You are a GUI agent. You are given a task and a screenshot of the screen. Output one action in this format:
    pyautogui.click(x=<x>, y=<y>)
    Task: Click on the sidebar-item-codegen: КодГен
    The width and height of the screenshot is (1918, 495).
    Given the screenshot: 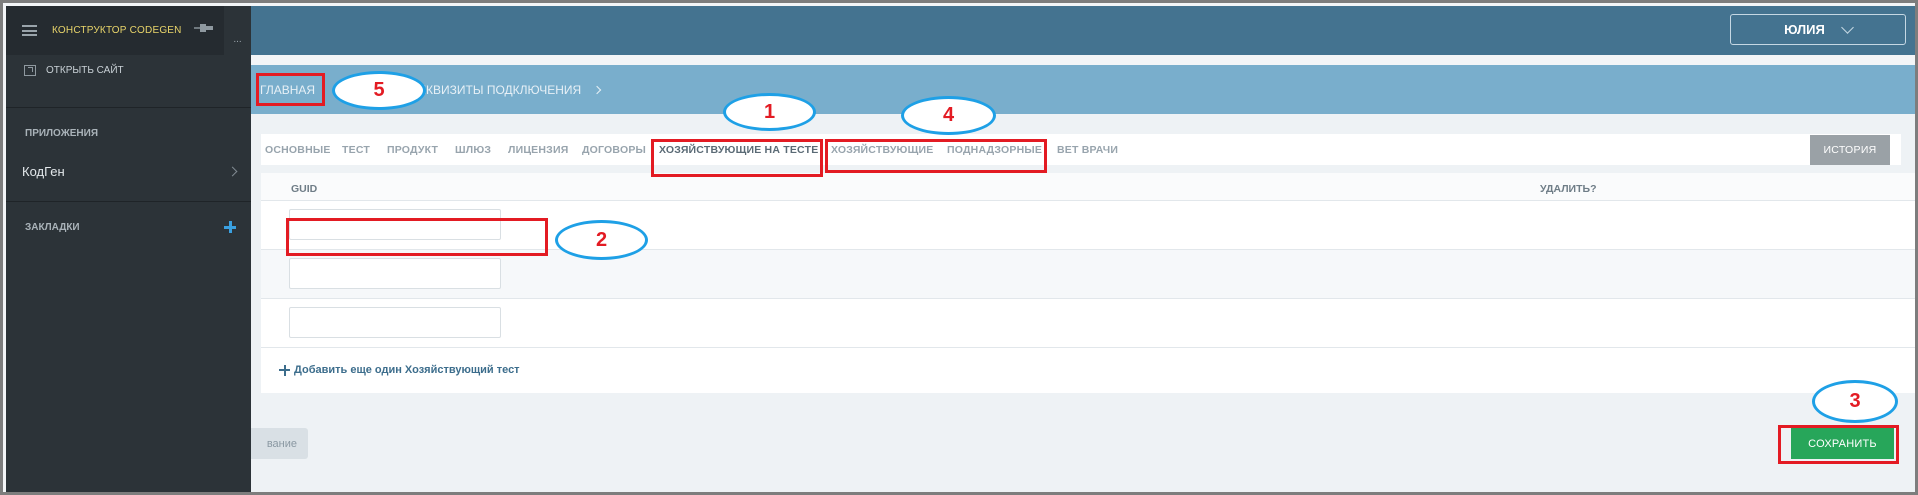 What is the action you would take?
    pyautogui.click(x=128, y=171)
    